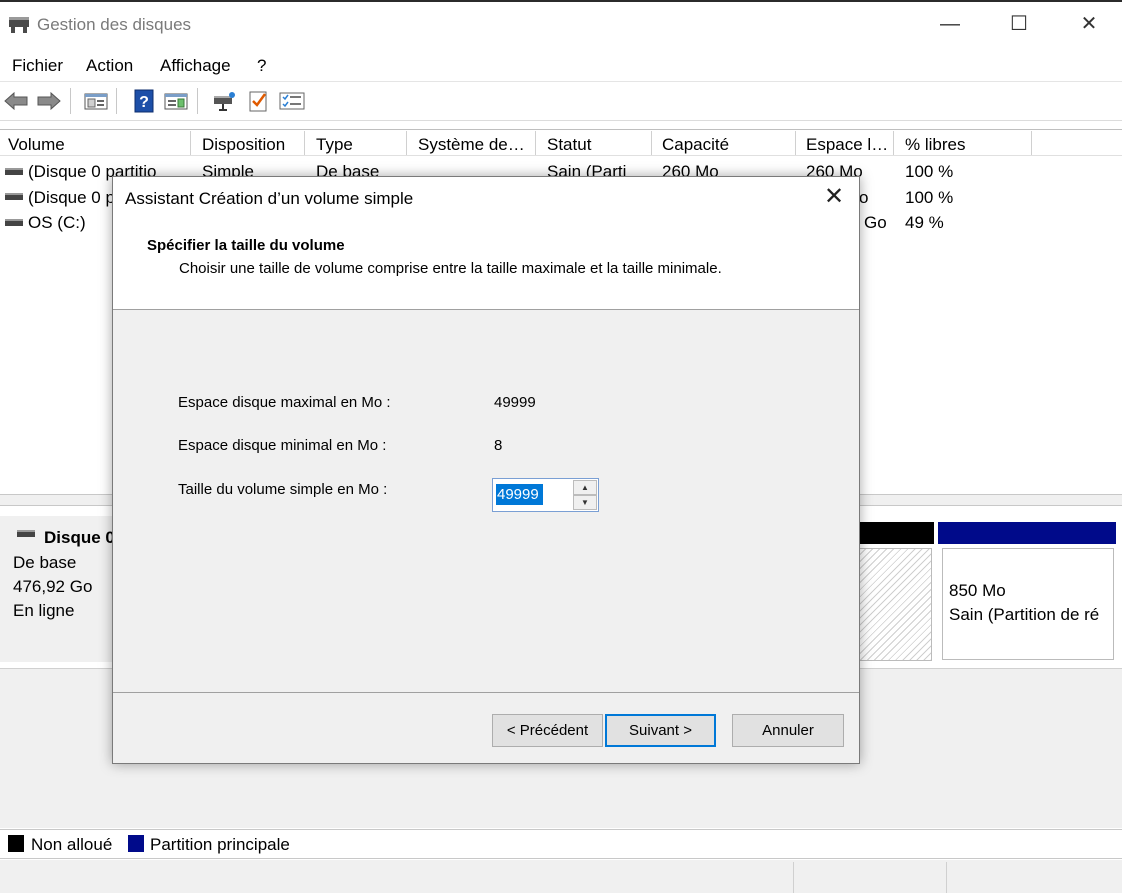  Describe the element at coordinates (53, 586) in the screenshot. I see `disk-size: 476,92 Go` at that location.